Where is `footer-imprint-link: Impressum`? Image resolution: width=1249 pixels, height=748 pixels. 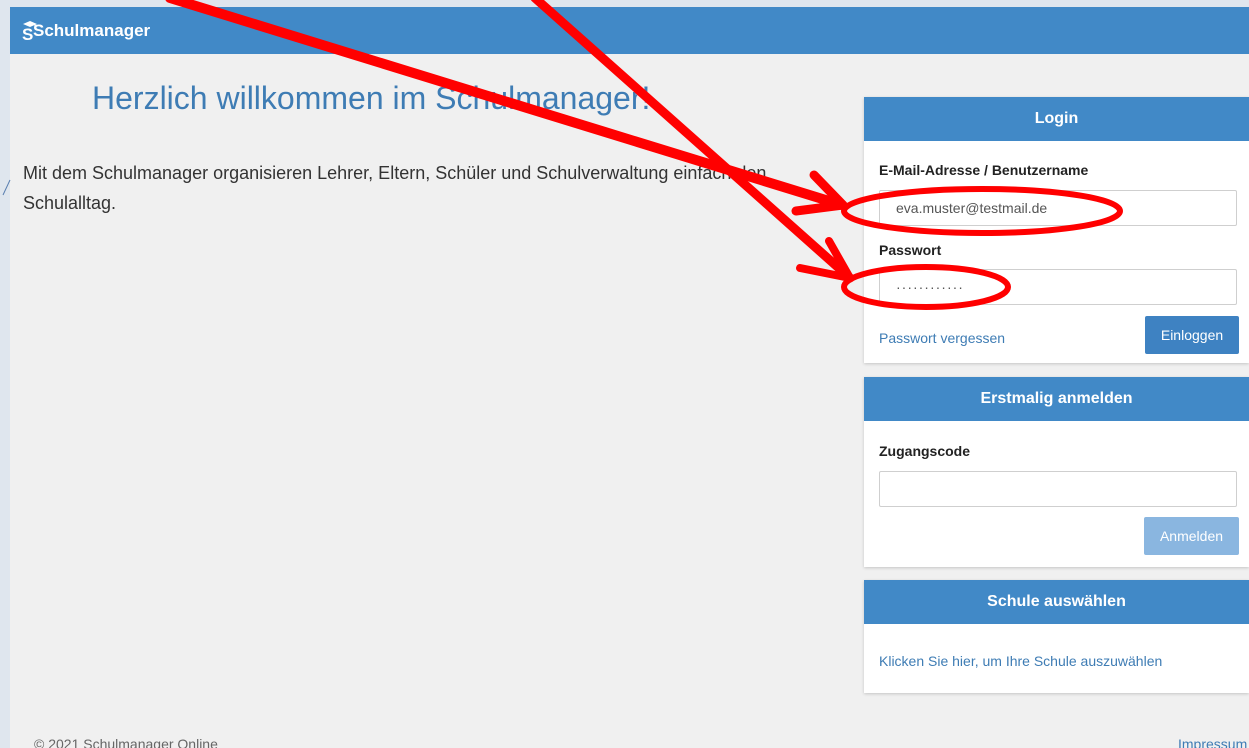 footer-imprint-link: Impressum is located at coordinates (1212, 742).